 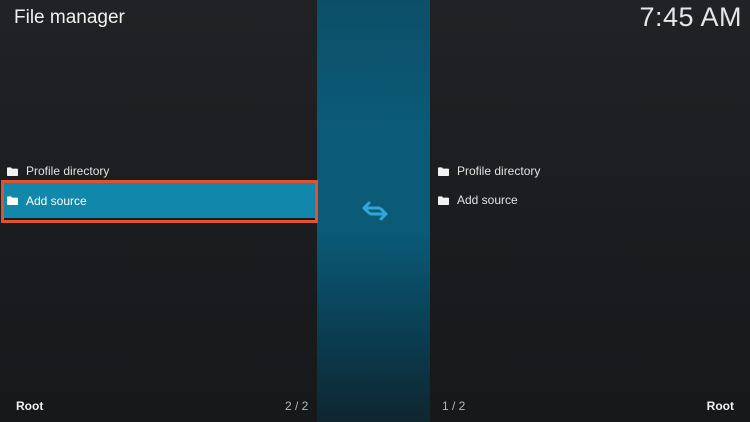 What do you see at coordinates (158, 200) in the screenshot?
I see `left-list-item-add-source: Add source` at bounding box center [158, 200].